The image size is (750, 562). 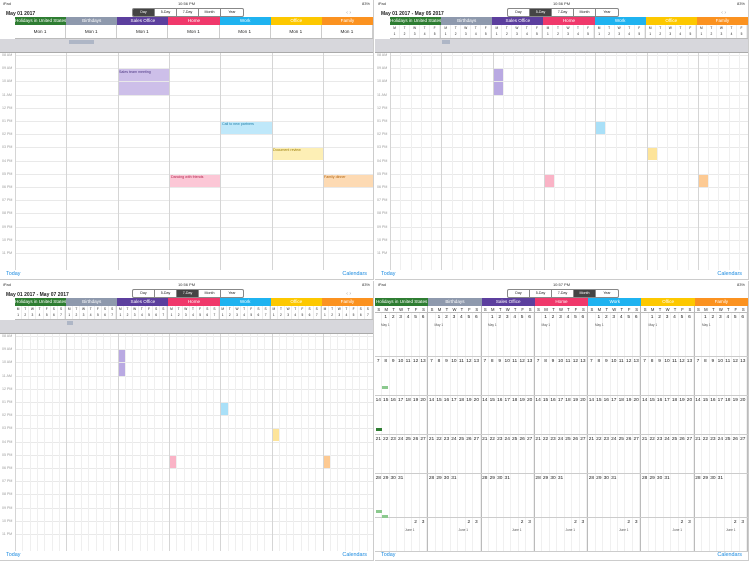 I want to click on month-day-cell: 28, so click(x=592, y=495).